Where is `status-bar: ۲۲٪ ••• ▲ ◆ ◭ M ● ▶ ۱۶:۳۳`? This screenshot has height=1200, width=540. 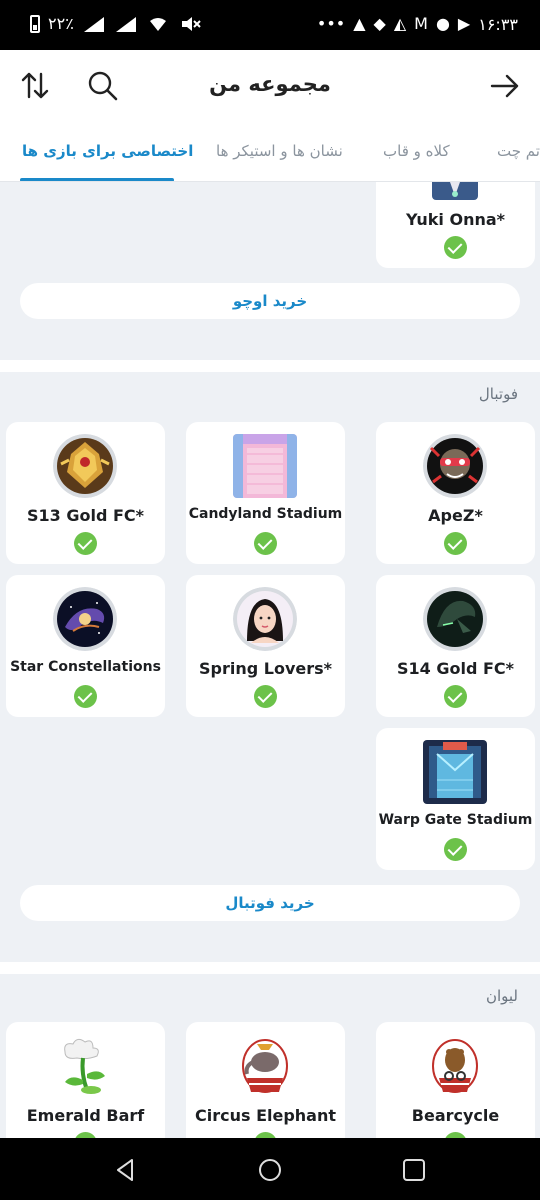
status-bar: ۲۲٪ ••• ▲ ◆ ◭ M ● ▶ ۱۶:۳۳ is located at coordinates (270, 25).